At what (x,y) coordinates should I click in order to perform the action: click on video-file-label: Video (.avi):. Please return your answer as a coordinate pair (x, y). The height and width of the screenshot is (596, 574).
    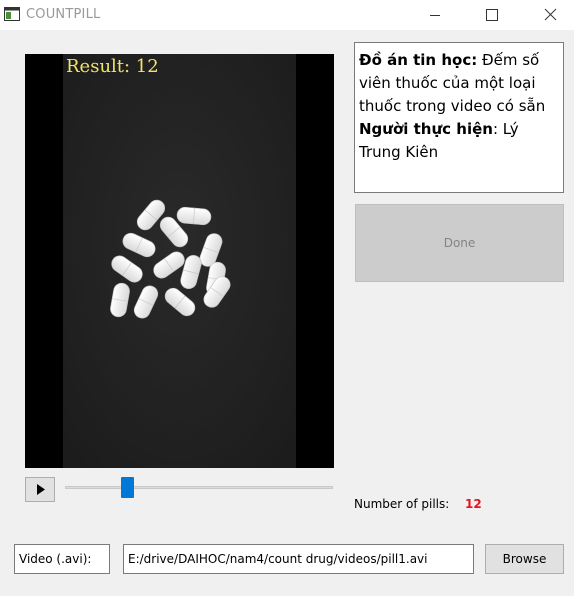
    Looking at the image, I should click on (62, 559).